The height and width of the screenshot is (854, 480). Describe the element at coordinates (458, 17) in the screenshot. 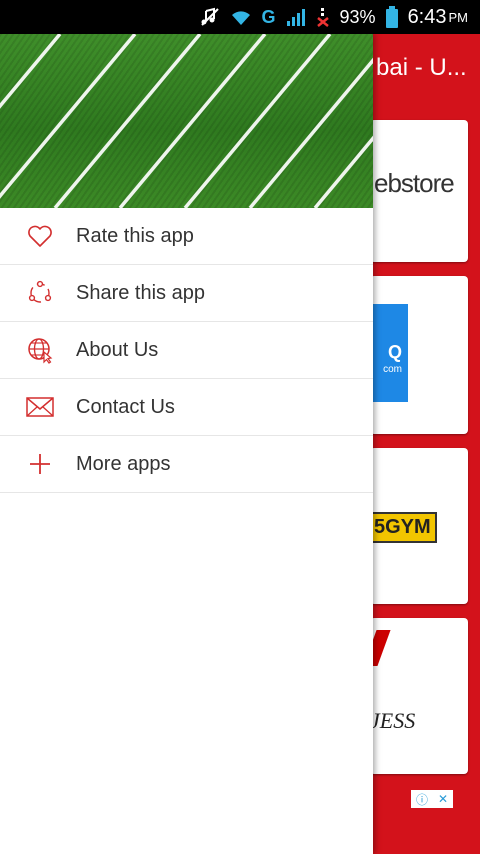

I see `clock-ampm: PM` at that location.